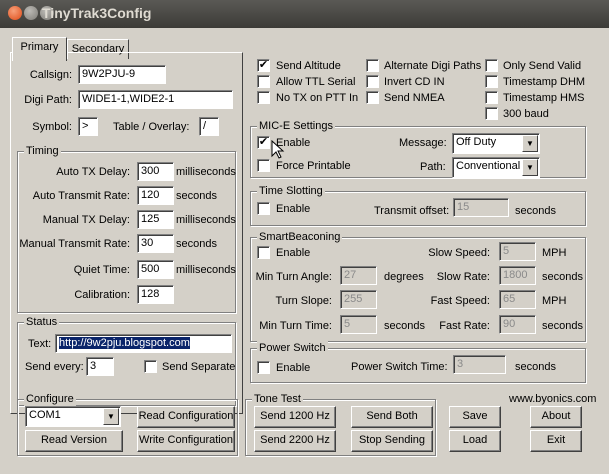 Image resolution: width=609 pixels, height=474 pixels. What do you see at coordinates (143, 343) in the screenshot?
I see `status-text-input: http://9w2pju.blogspot.com` at bounding box center [143, 343].